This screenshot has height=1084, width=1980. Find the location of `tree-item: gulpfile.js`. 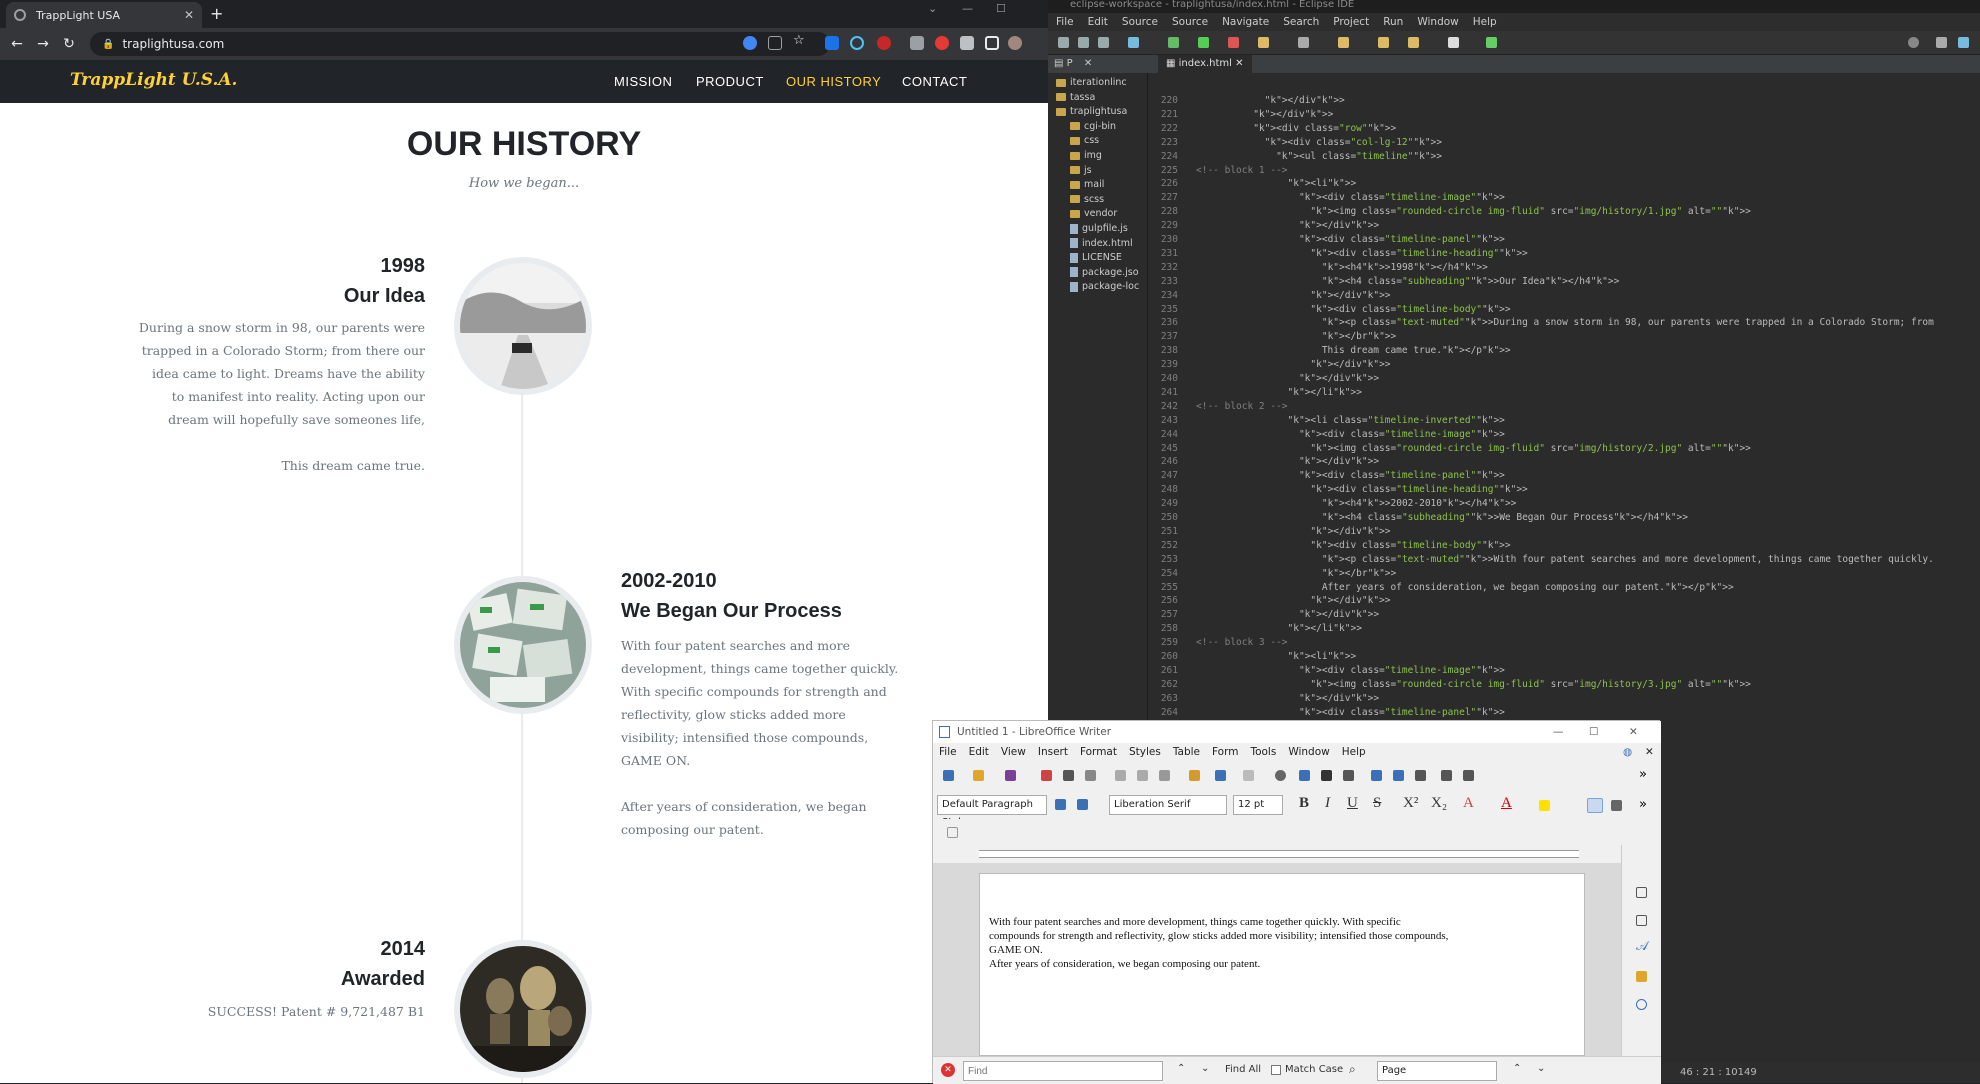

tree-item: gulpfile.js is located at coordinates (1099, 228).